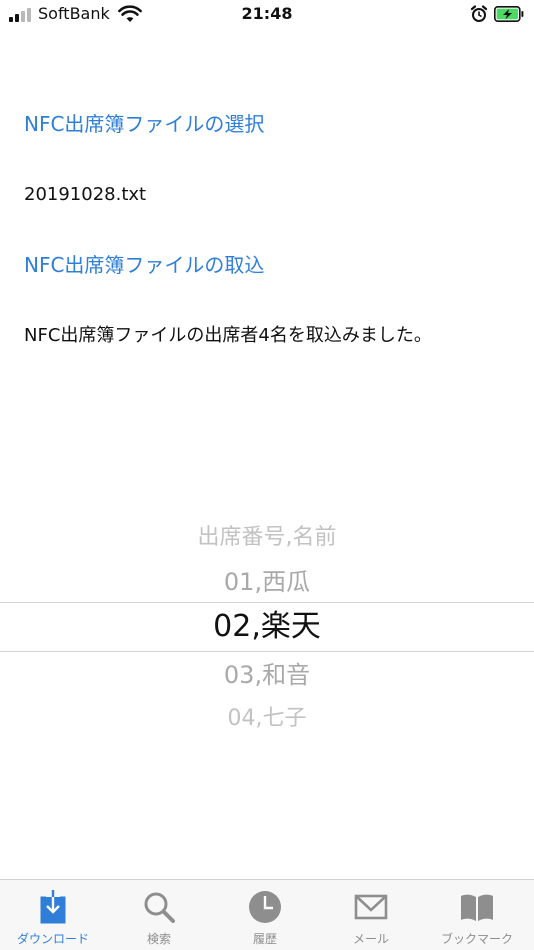 This screenshot has width=534, height=950. I want to click on tab-bar: ダウンロード 検索 履歴 メール ブックマーク, so click(267, 914).